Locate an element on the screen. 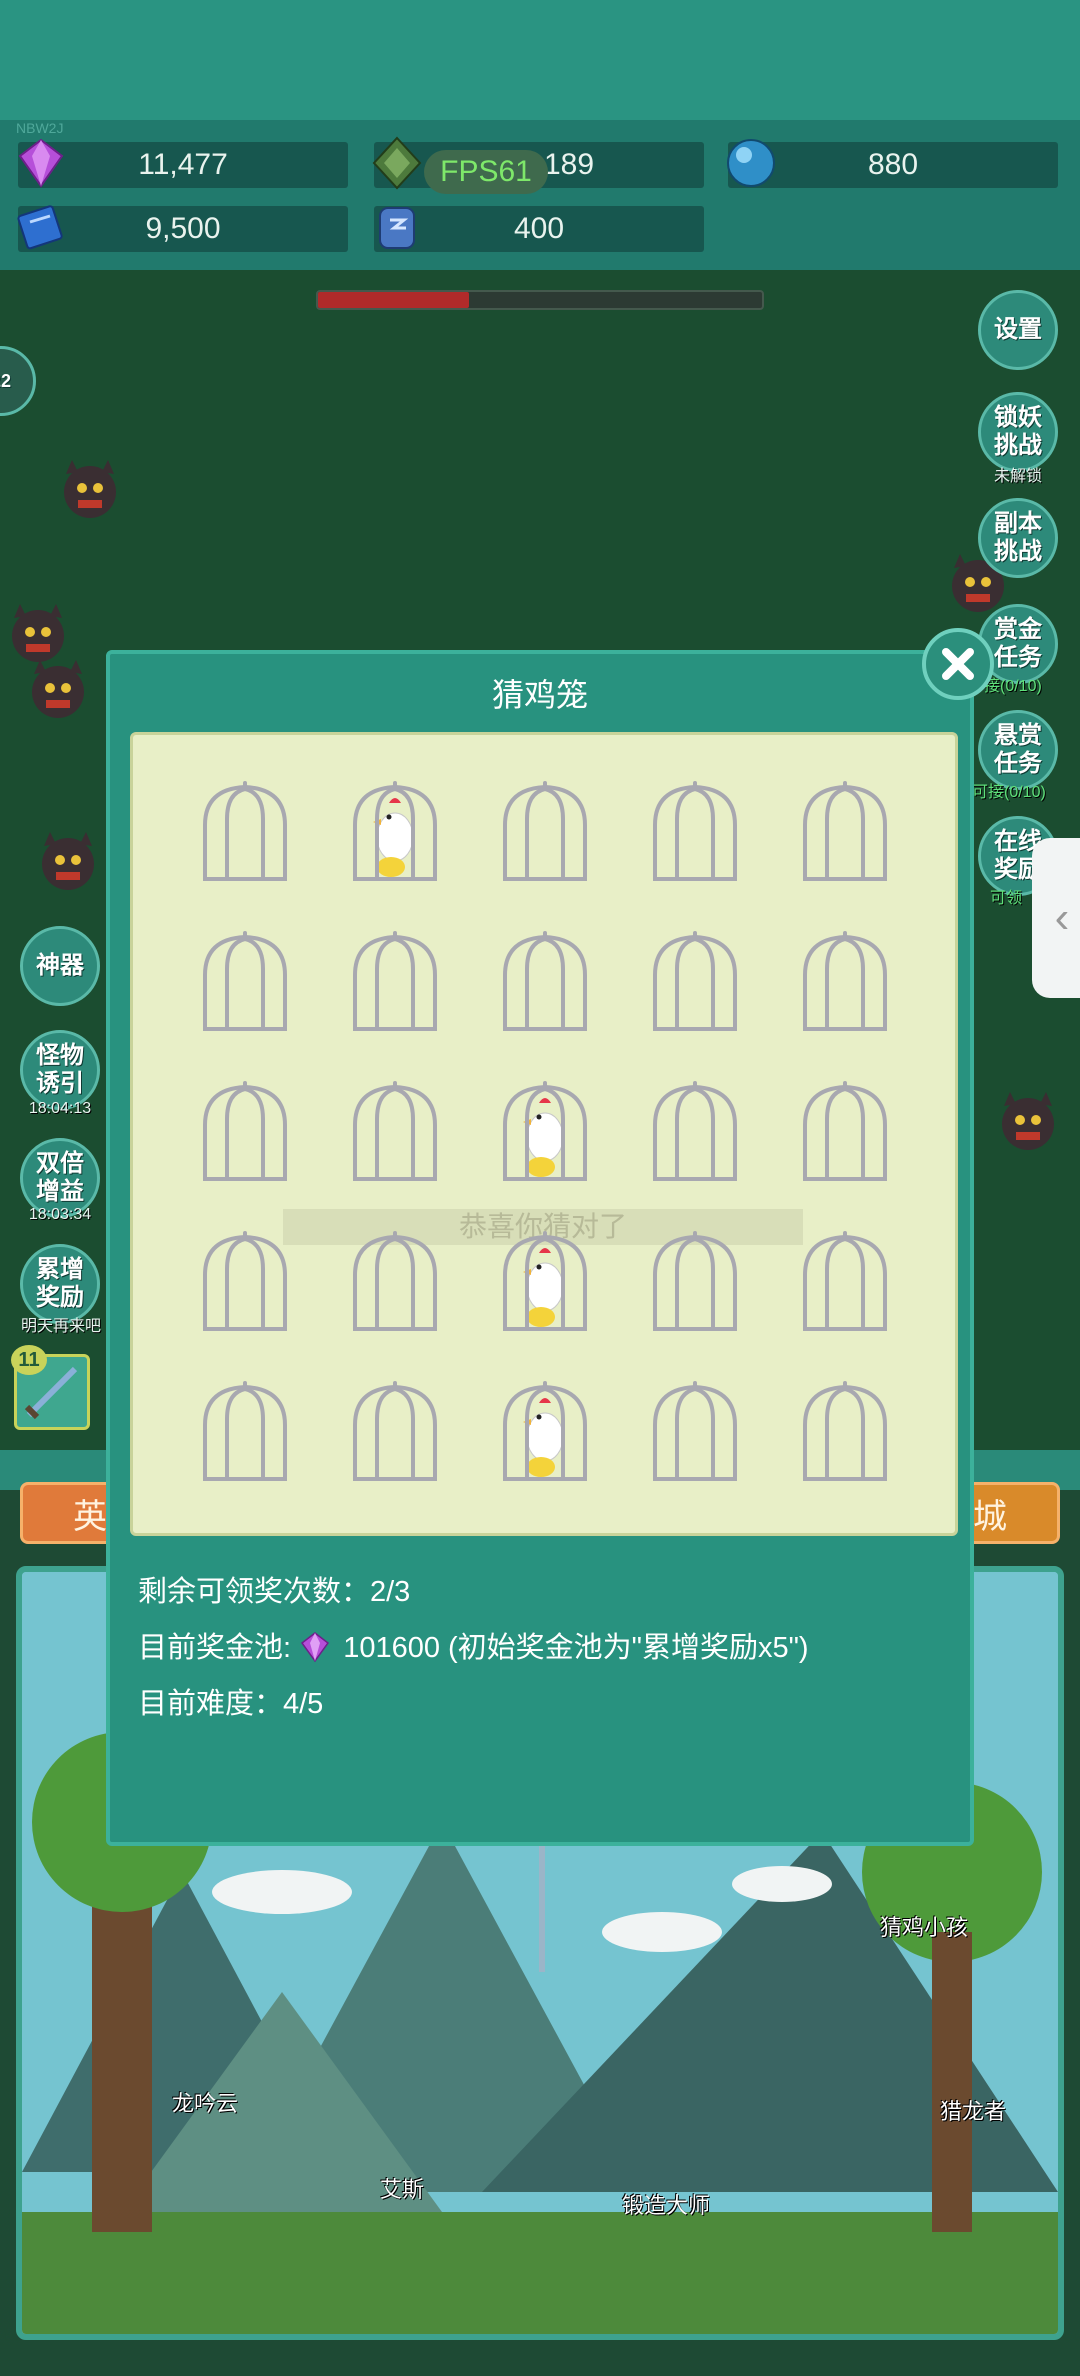  orb-value: 880 is located at coordinates (893, 164).